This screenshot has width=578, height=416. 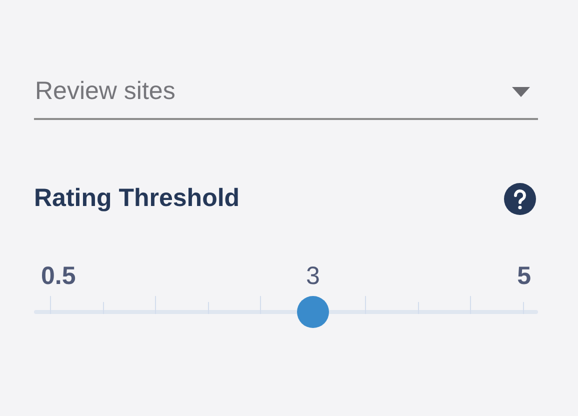 I want to click on min-label: 0.5, so click(x=58, y=276).